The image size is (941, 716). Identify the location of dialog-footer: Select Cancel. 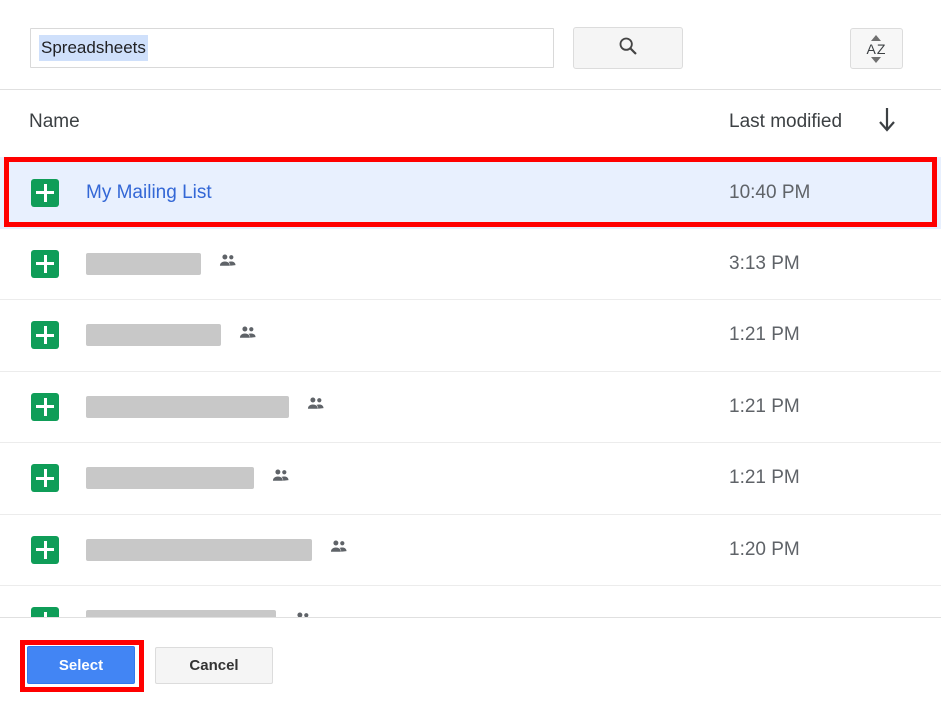
(470, 667).